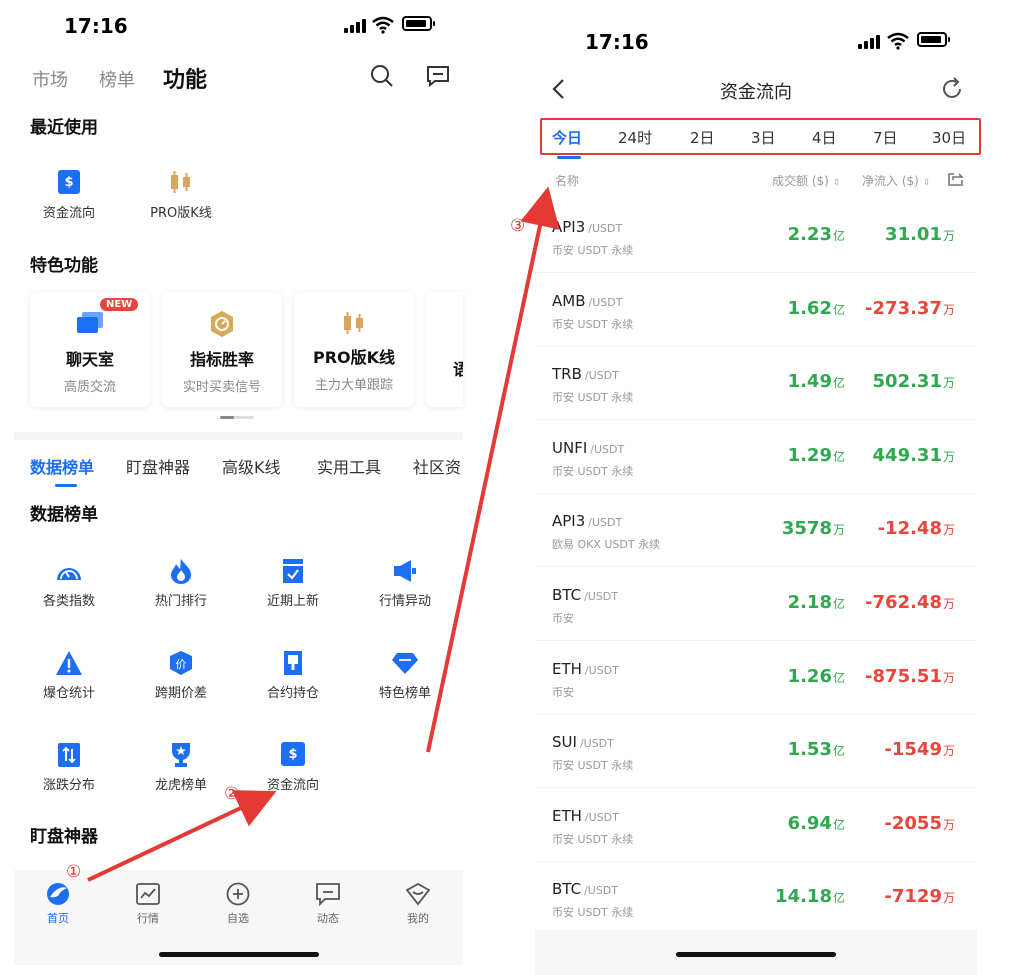 The image size is (1017, 975). I want to click on arrow-step2-to-step3, so click(493, 469).